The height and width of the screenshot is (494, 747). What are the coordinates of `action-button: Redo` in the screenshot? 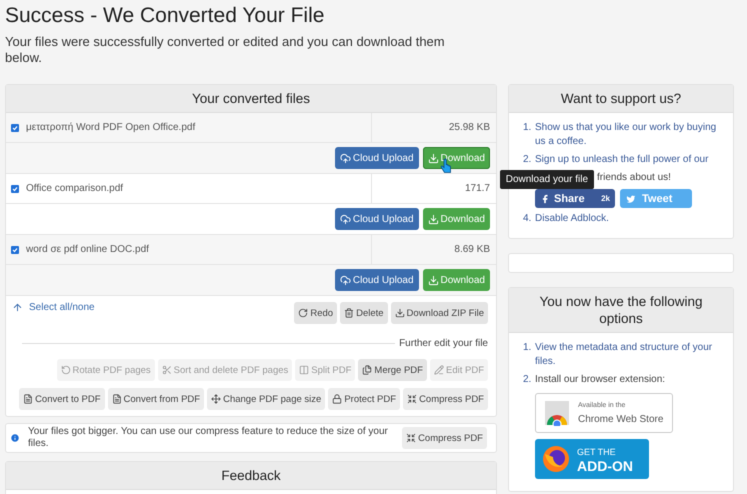 It's located at (316, 313).